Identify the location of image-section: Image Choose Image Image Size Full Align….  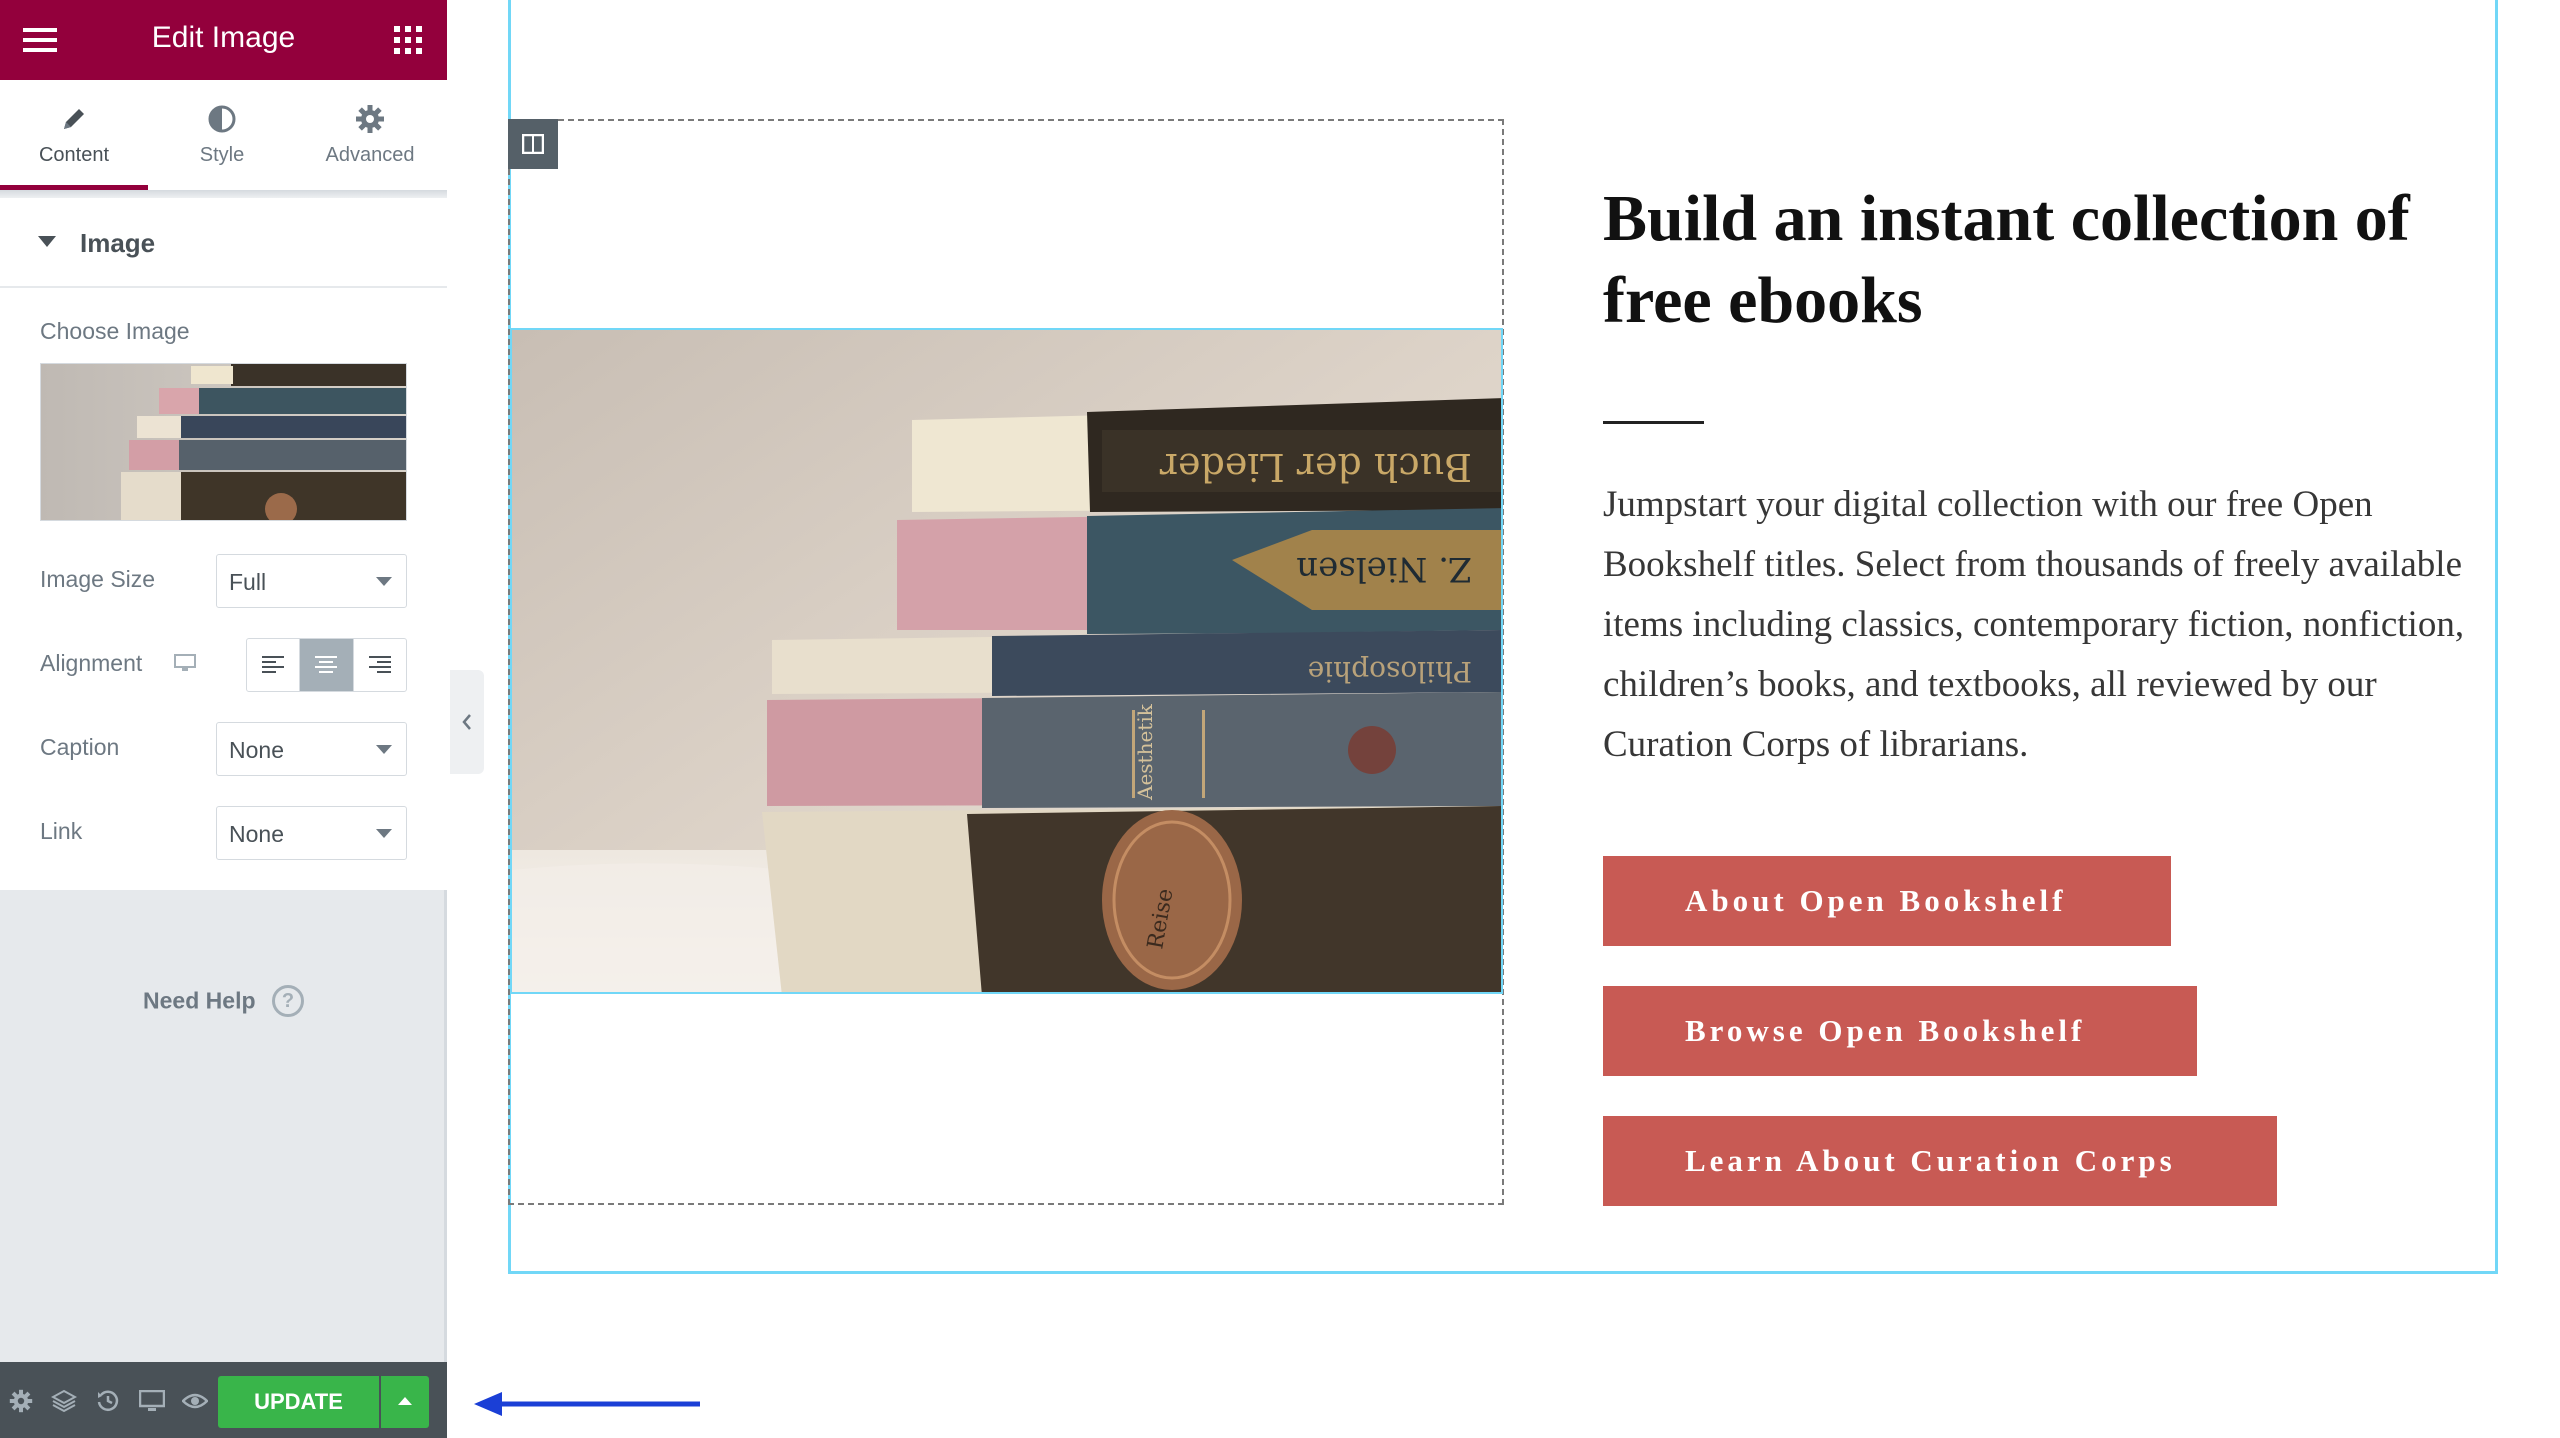
(223, 544).